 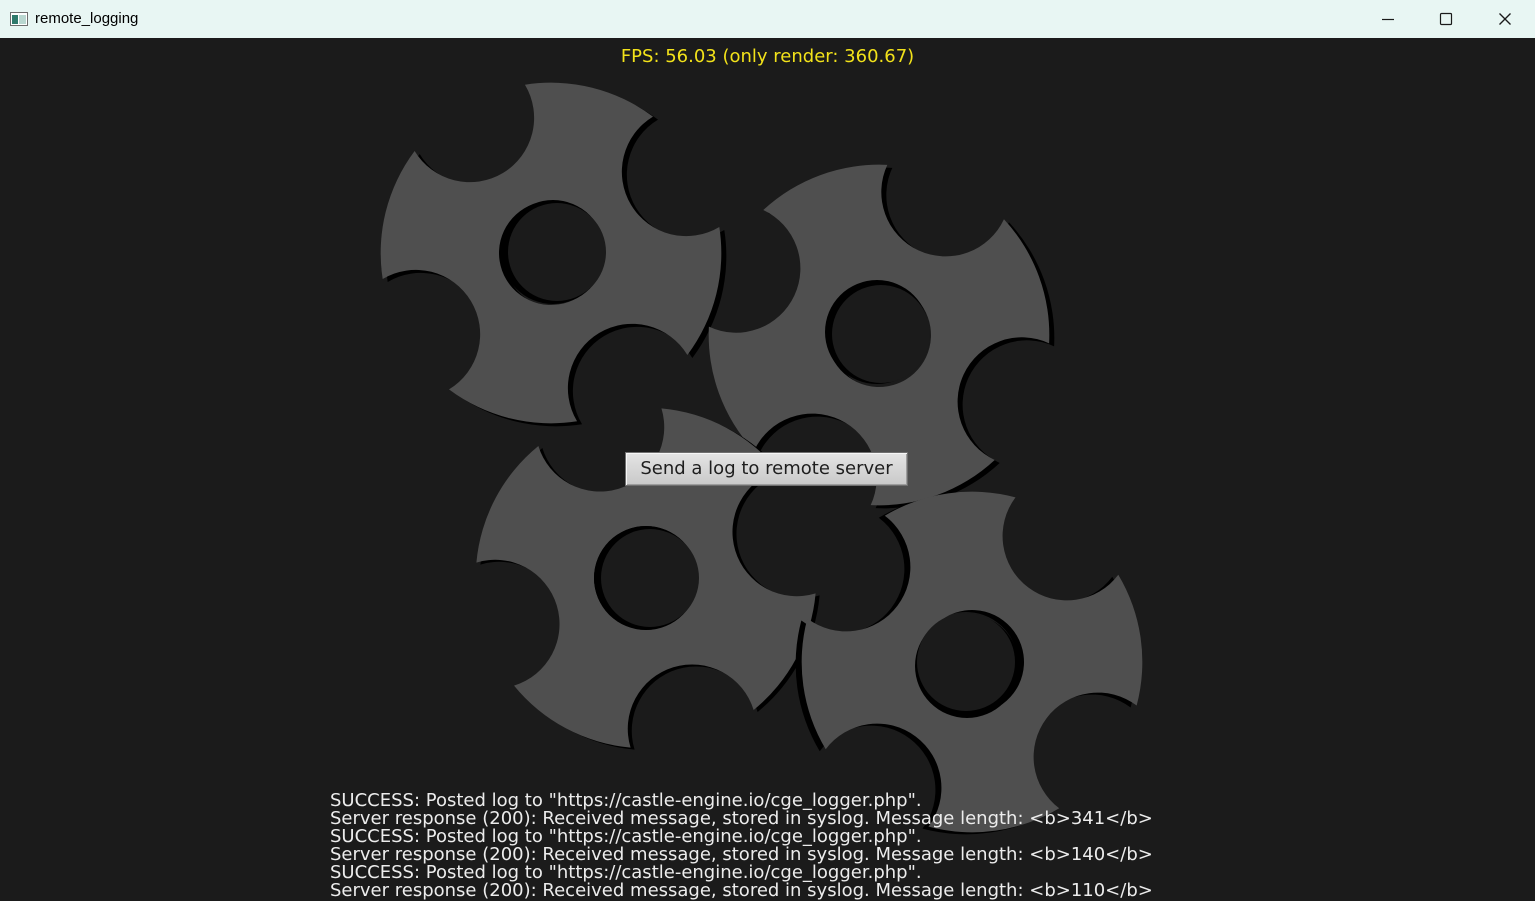 What do you see at coordinates (553, 254) in the screenshot?
I see `gear-top-left` at bounding box center [553, 254].